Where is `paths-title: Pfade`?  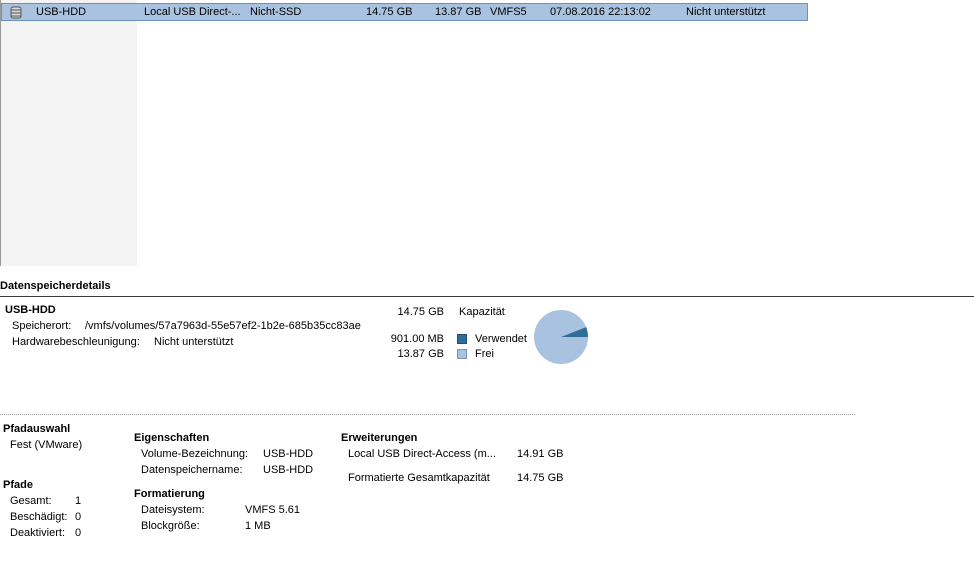
paths-title: Pfade is located at coordinates (18, 485).